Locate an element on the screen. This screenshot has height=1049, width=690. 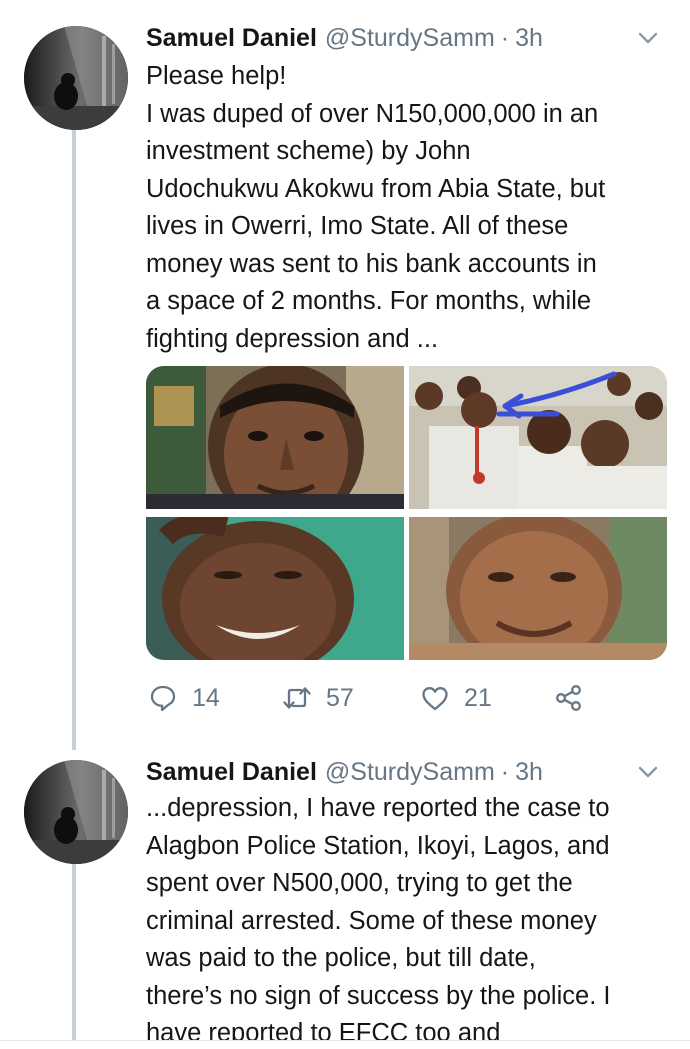
retweet-count: 57 is located at coordinates (340, 697).